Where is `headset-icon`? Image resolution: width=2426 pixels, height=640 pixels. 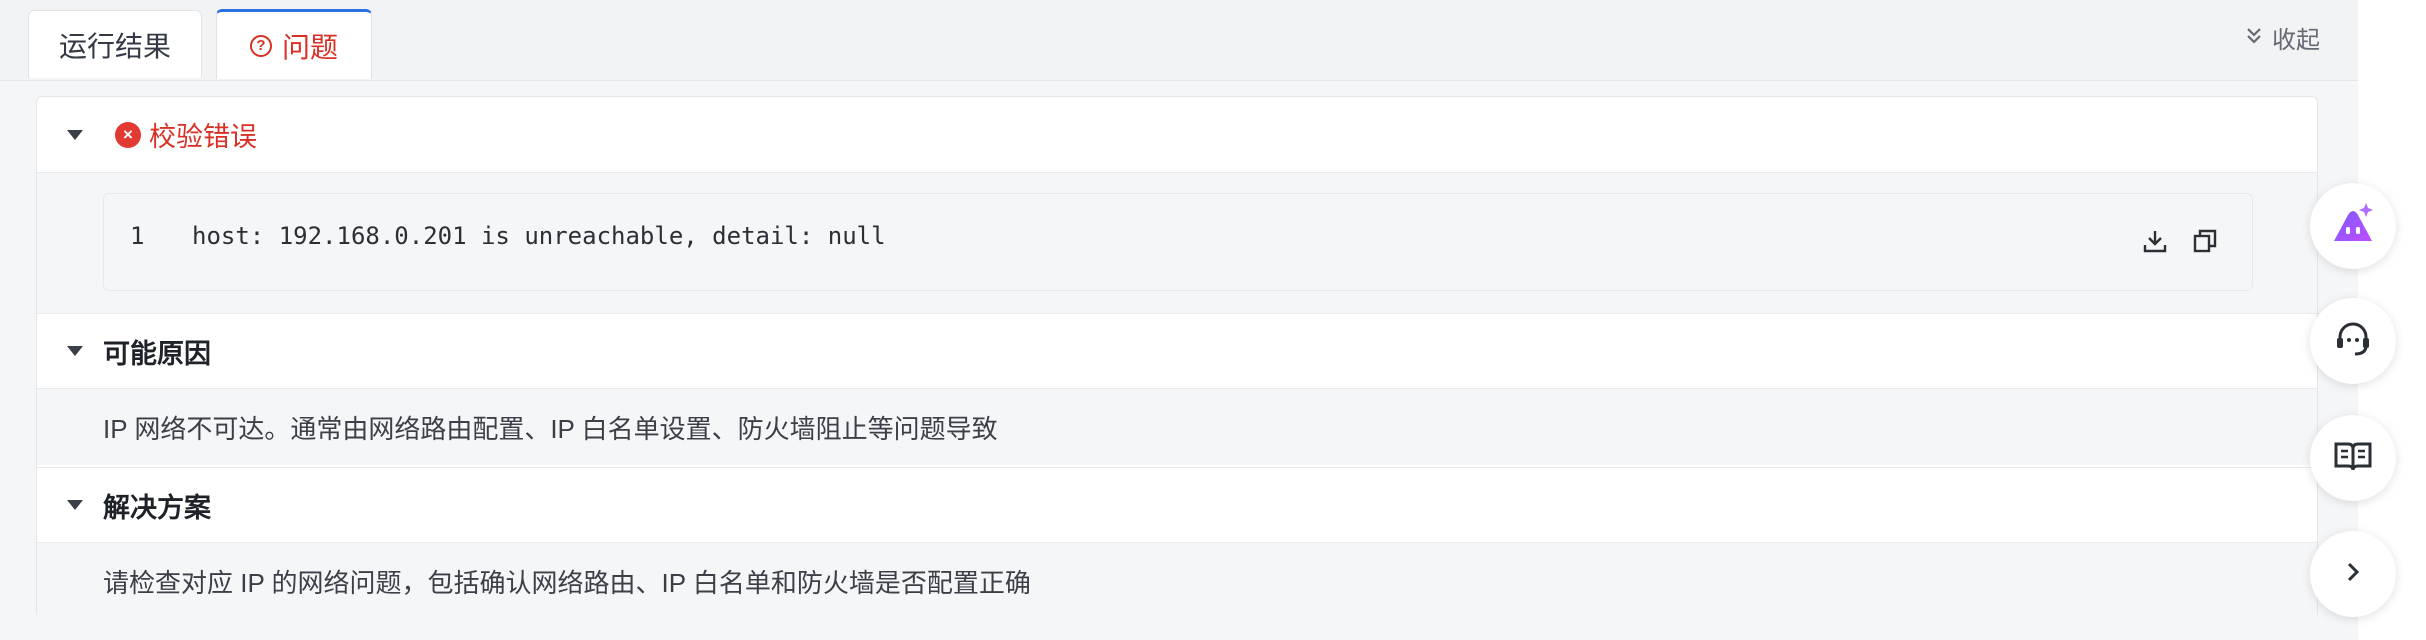 headset-icon is located at coordinates (2353, 341).